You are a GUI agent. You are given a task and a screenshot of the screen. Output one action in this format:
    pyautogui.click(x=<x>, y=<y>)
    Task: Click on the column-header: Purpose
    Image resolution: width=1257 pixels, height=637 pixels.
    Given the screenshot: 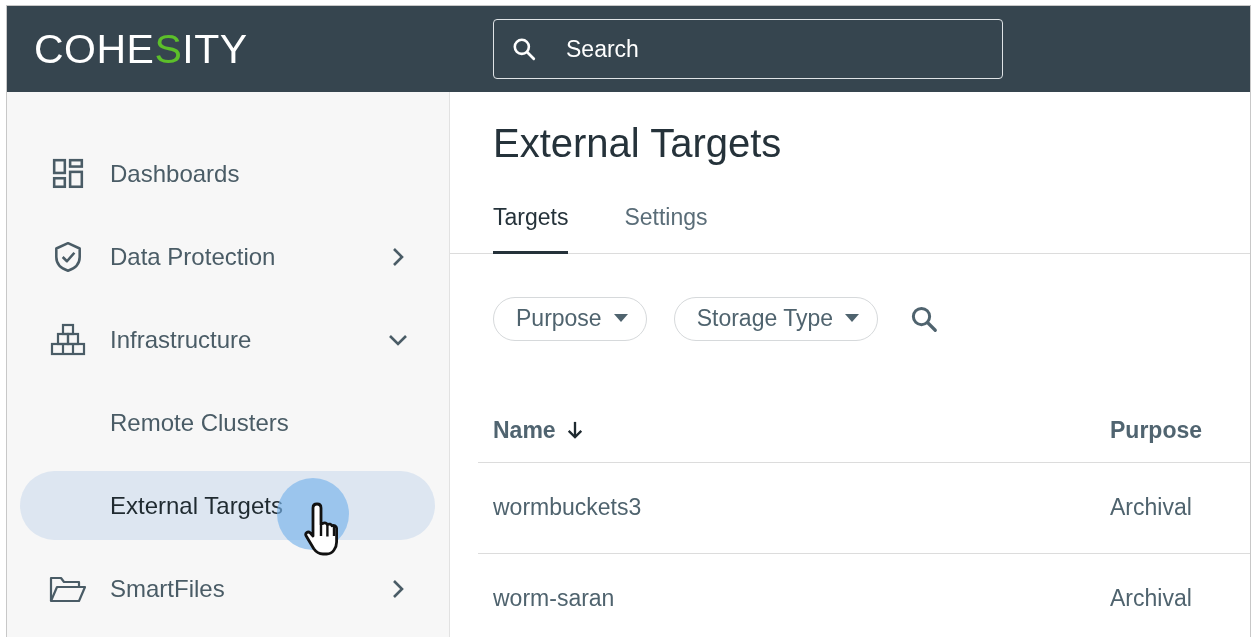 What is the action you would take?
    pyautogui.click(x=1156, y=430)
    